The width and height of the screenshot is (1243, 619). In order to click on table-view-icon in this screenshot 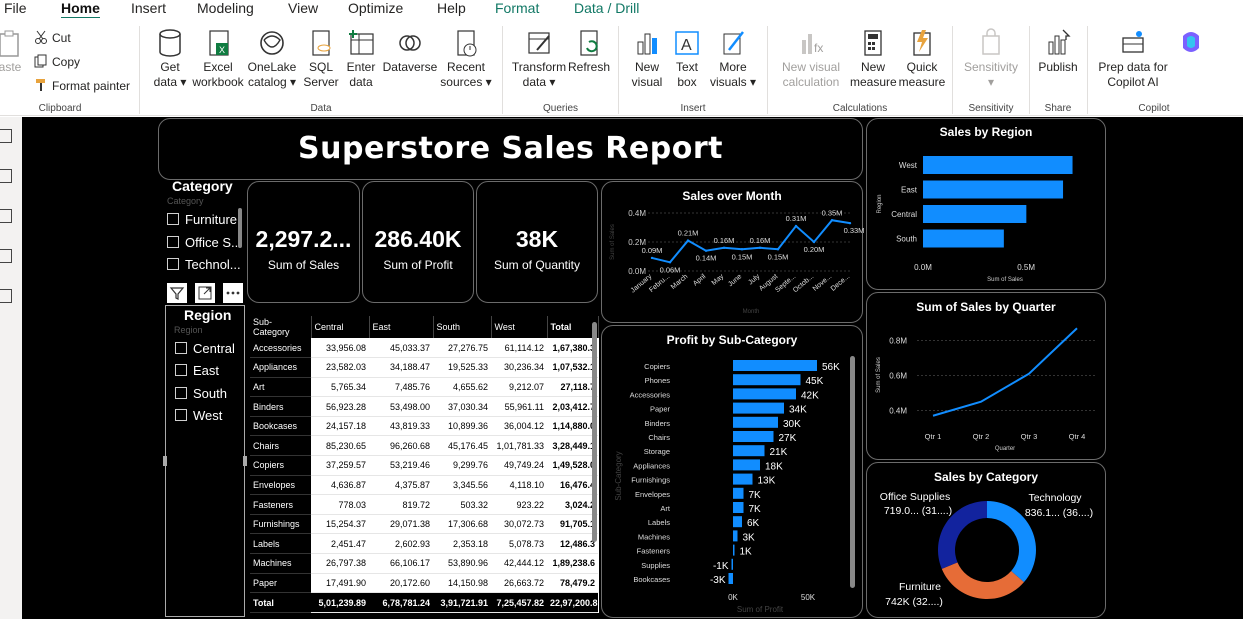, I will do `click(6, 176)`.